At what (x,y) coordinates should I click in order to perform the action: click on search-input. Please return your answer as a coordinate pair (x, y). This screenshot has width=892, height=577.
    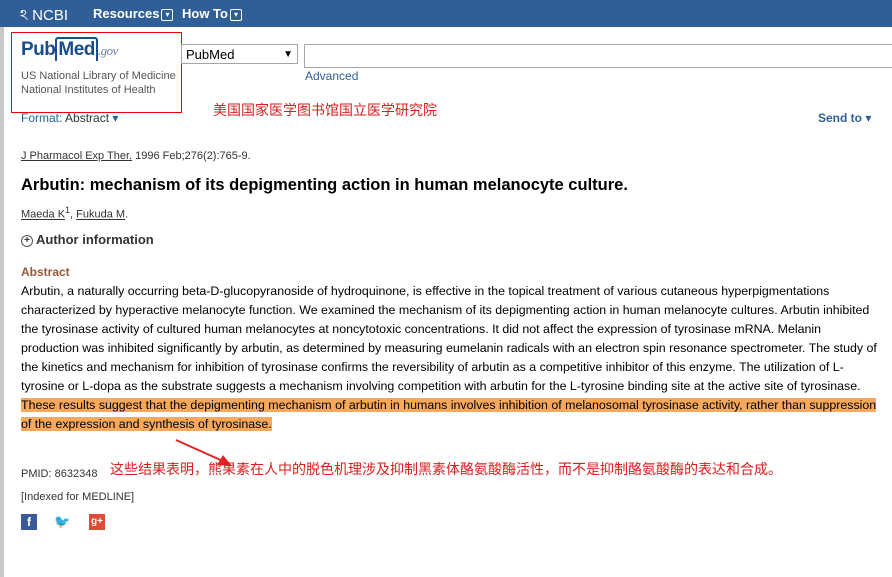
    Looking at the image, I should click on (598, 56).